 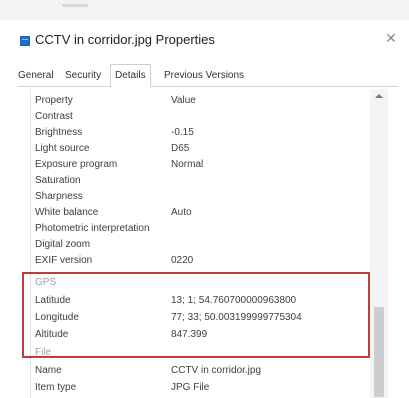 I want to click on tab-security: Security, so click(x=83, y=76).